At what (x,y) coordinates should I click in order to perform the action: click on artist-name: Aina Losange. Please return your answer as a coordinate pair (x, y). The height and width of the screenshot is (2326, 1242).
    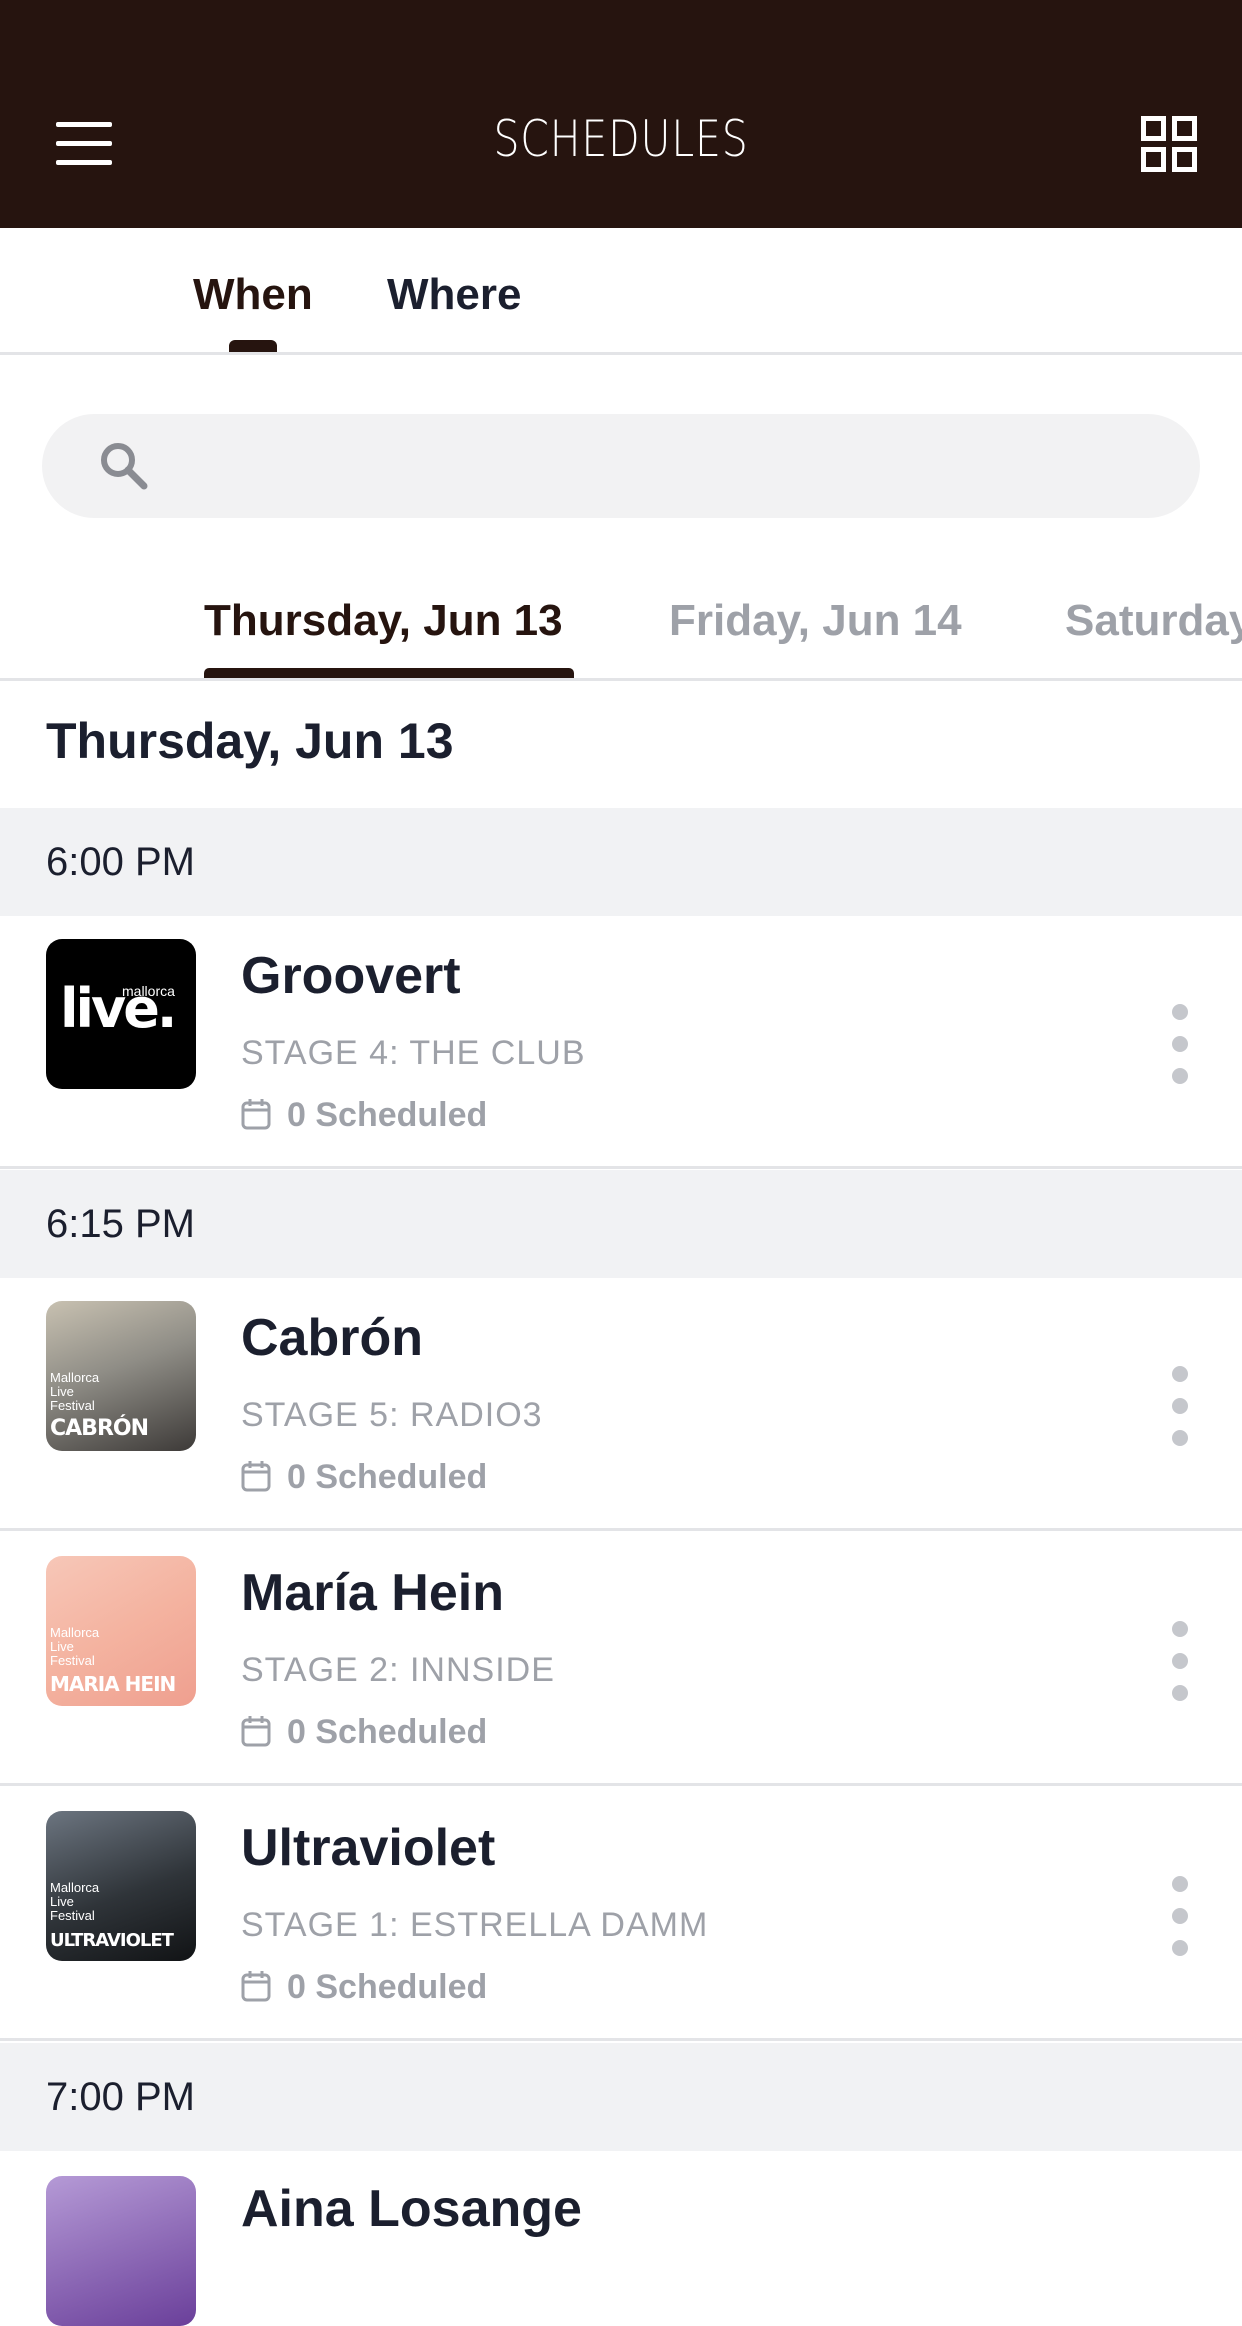
    Looking at the image, I should click on (411, 2209).